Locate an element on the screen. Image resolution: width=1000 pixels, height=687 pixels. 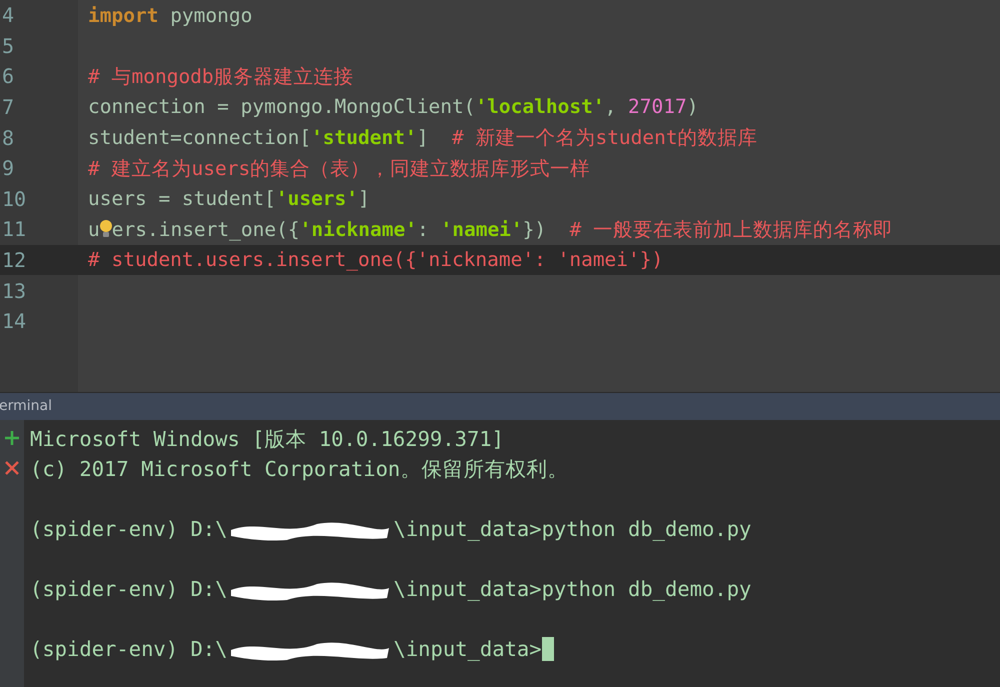
terminal-output: Microsoft Windows [版本 10.0.16299.371] is located at coordinates (267, 439).